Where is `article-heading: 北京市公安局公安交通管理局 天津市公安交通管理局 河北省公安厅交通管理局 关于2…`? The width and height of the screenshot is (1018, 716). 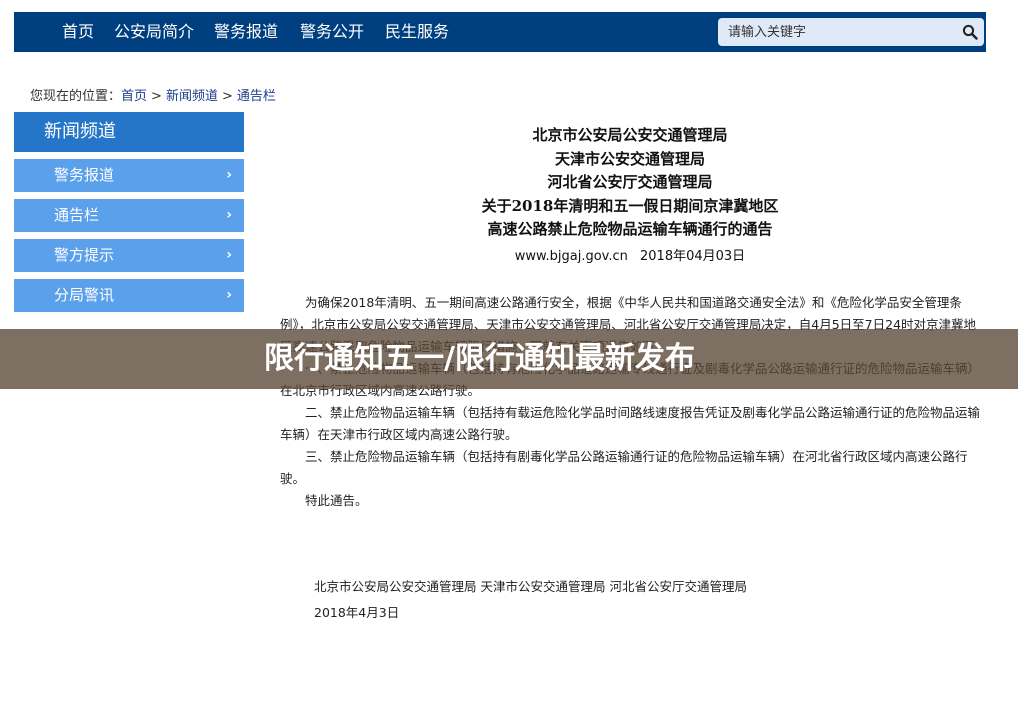 article-heading: 北京市公安局公安交通管理局 天津市公安交通管理局 河北省公安厅交通管理局 关于2… is located at coordinates (630, 183).